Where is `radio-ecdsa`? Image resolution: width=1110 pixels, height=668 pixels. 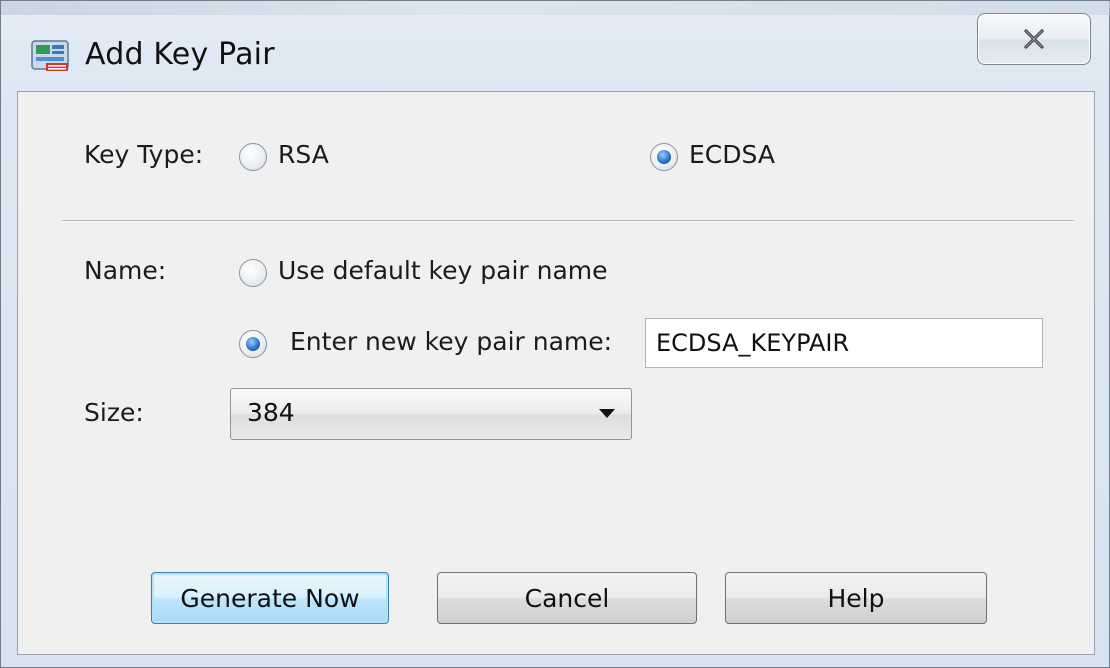
radio-ecdsa is located at coordinates (664, 157).